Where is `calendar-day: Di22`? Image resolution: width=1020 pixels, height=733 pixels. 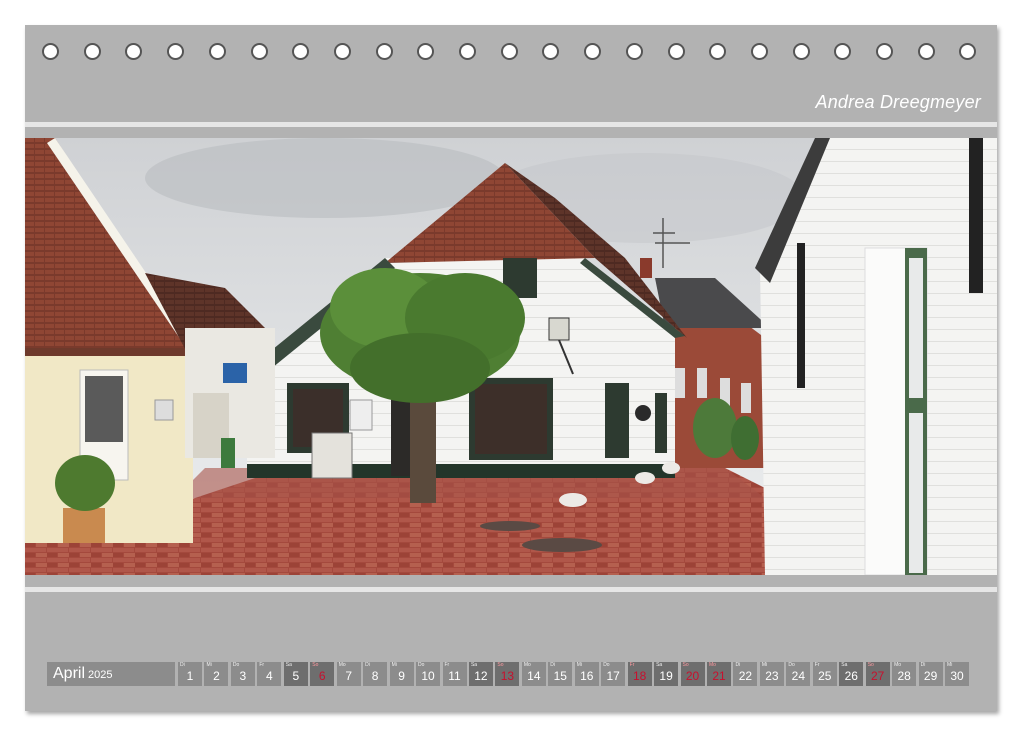
calendar-day: Di22 is located at coordinates (745, 674).